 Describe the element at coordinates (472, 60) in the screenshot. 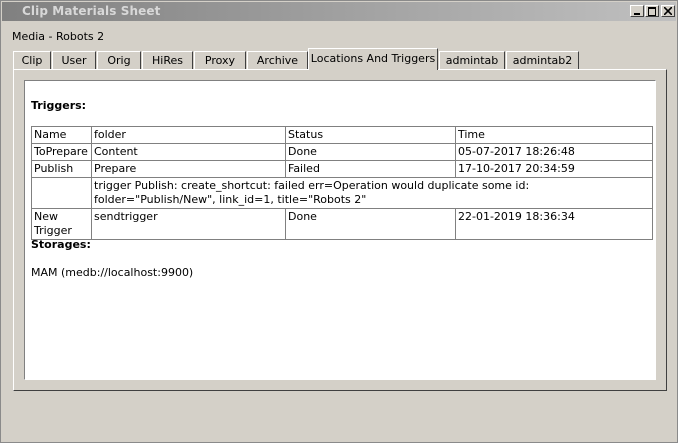

I see `tab-admintab: admintab` at that location.